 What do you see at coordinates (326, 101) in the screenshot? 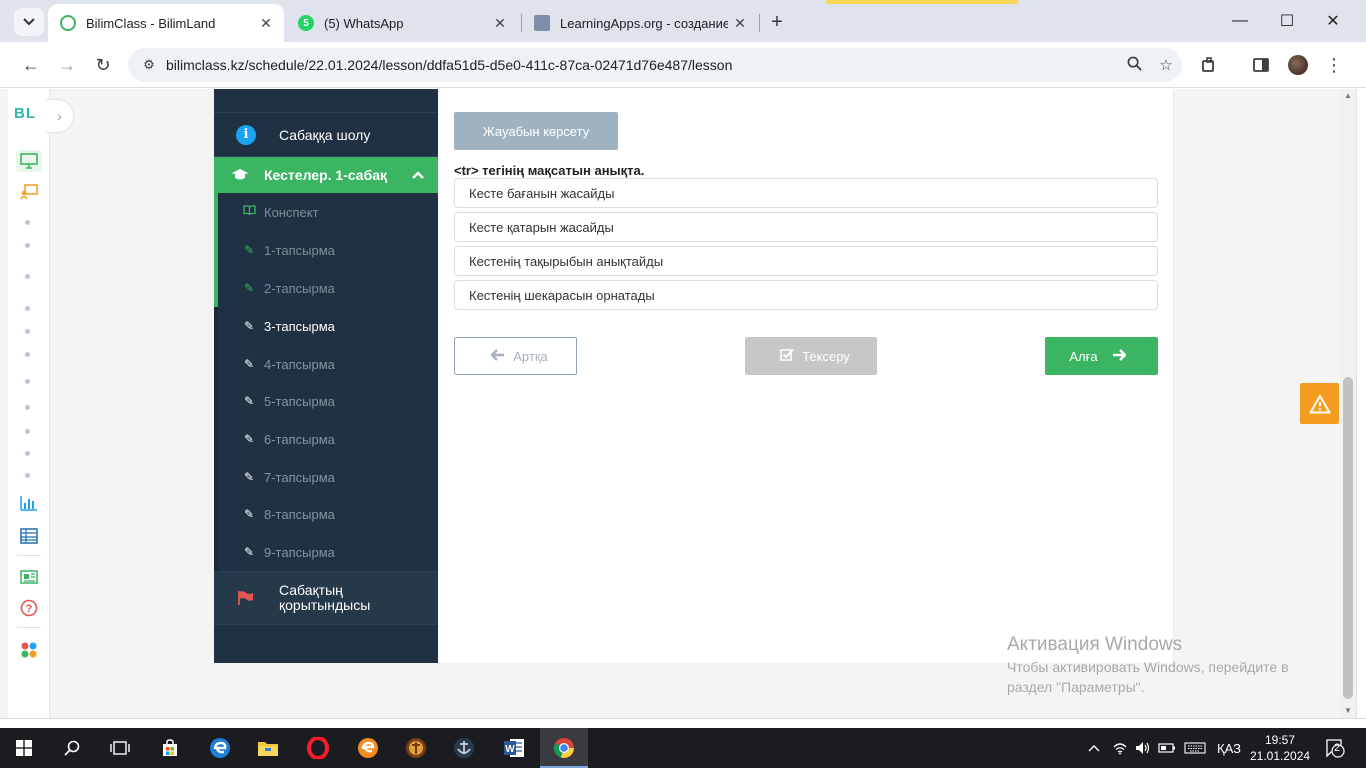
I see `sidebar-top-spacer` at bounding box center [326, 101].